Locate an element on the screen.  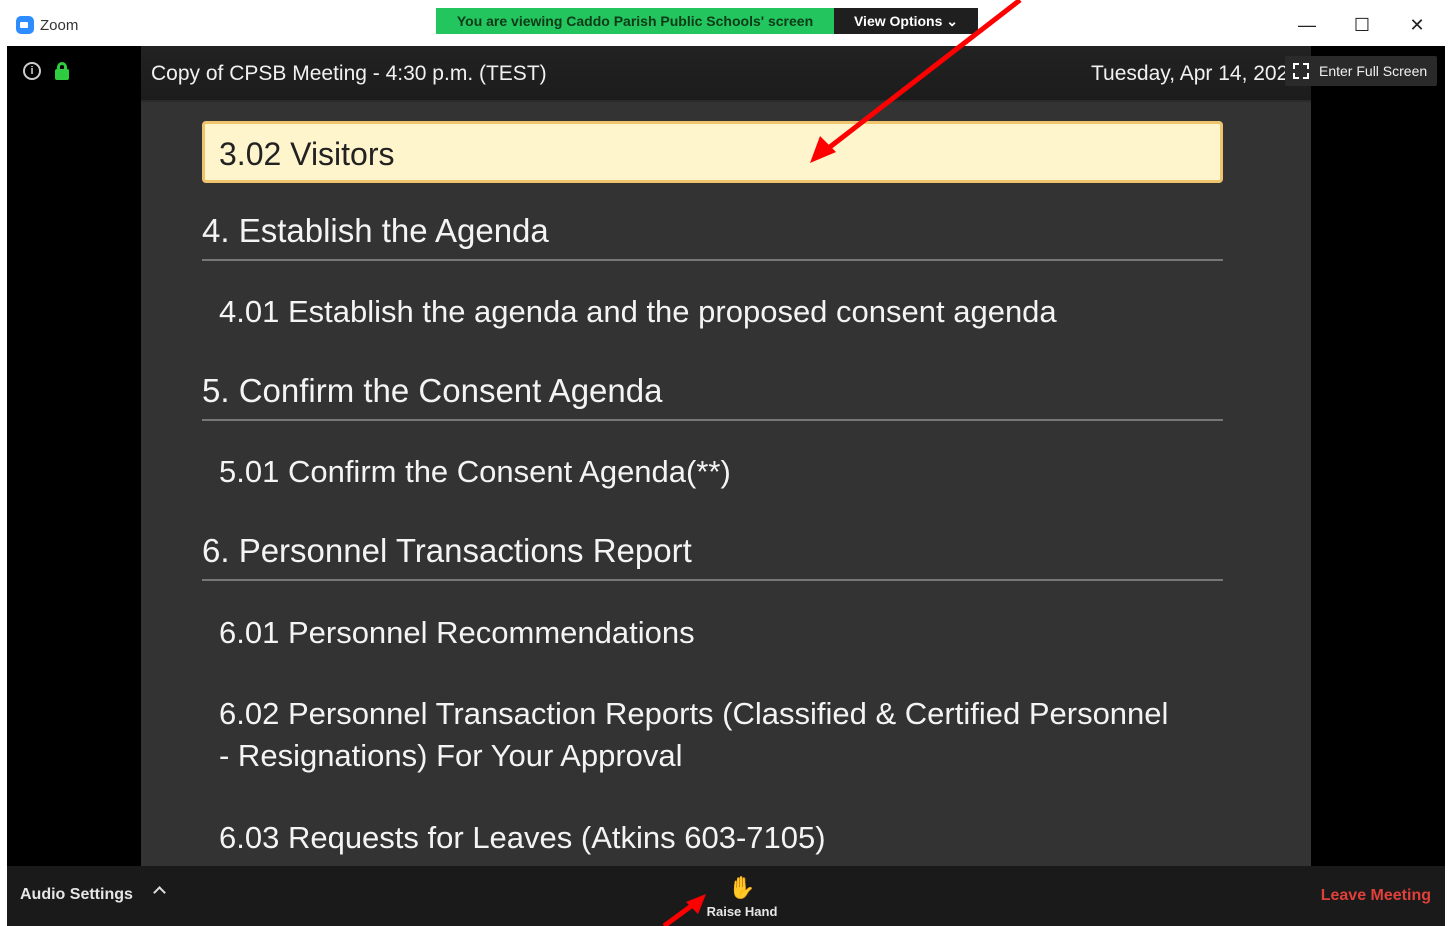
meeting-status-icons: i is located at coordinates (46, 71).